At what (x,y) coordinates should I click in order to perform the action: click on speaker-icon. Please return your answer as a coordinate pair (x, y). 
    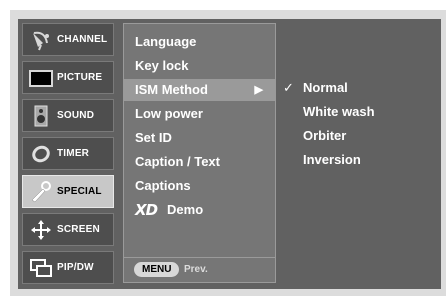
    Looking at the image, I should click on (41, 116).